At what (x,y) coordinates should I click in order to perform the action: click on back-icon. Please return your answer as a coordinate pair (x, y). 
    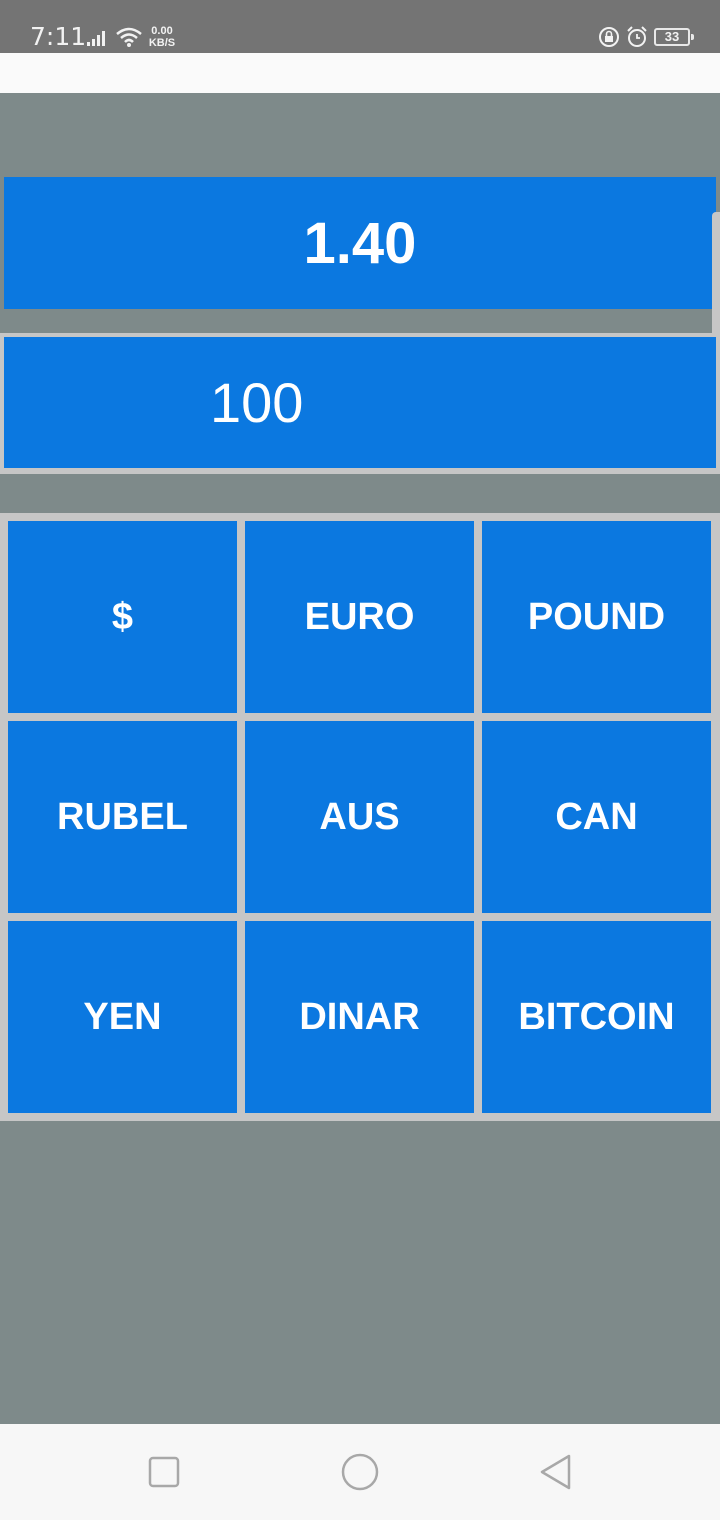
    Looking at the image, I should click on (556, 1472).